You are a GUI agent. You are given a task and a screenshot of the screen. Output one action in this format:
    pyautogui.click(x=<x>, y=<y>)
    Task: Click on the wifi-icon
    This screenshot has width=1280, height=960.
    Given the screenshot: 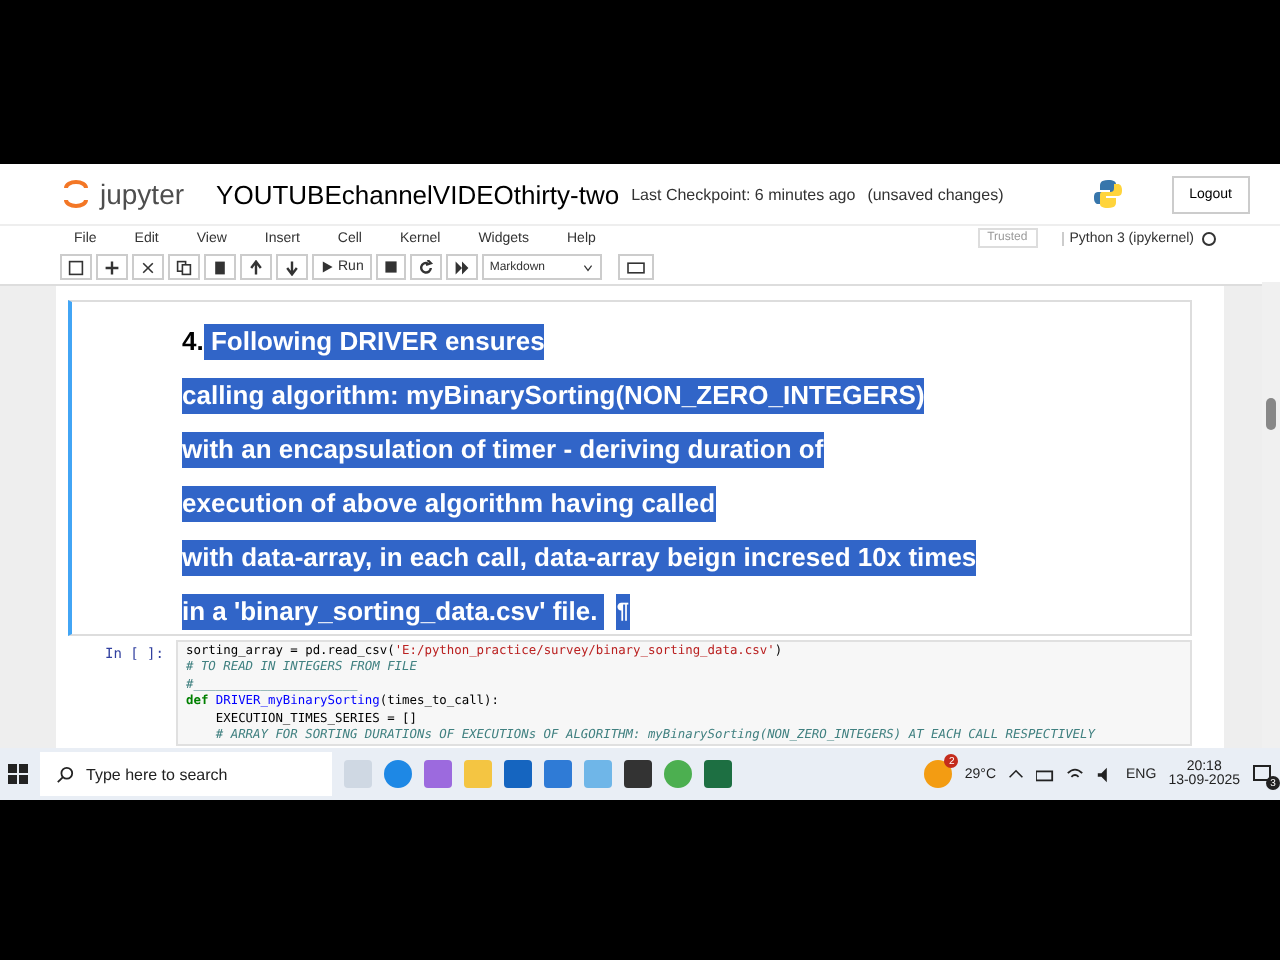 What is the action you would take?
    pyautogui.click(x=1075, y=774)
    